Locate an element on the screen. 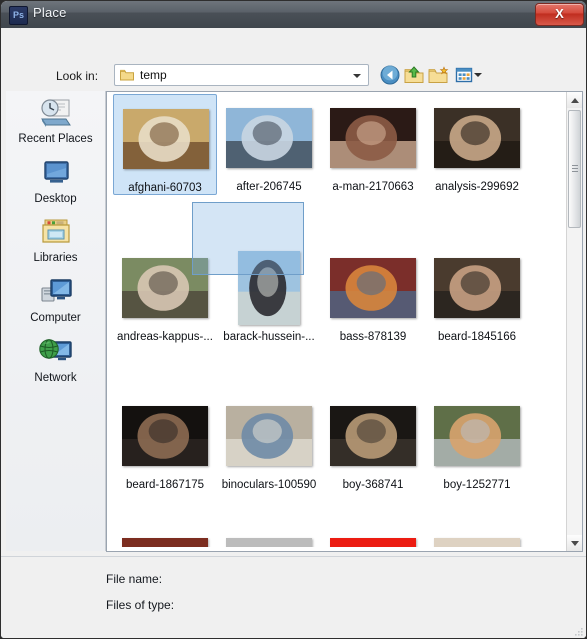 The height and width of the screenshot is (639, 587). title-bar: Ps Place X is located at coordinates (293, 15).